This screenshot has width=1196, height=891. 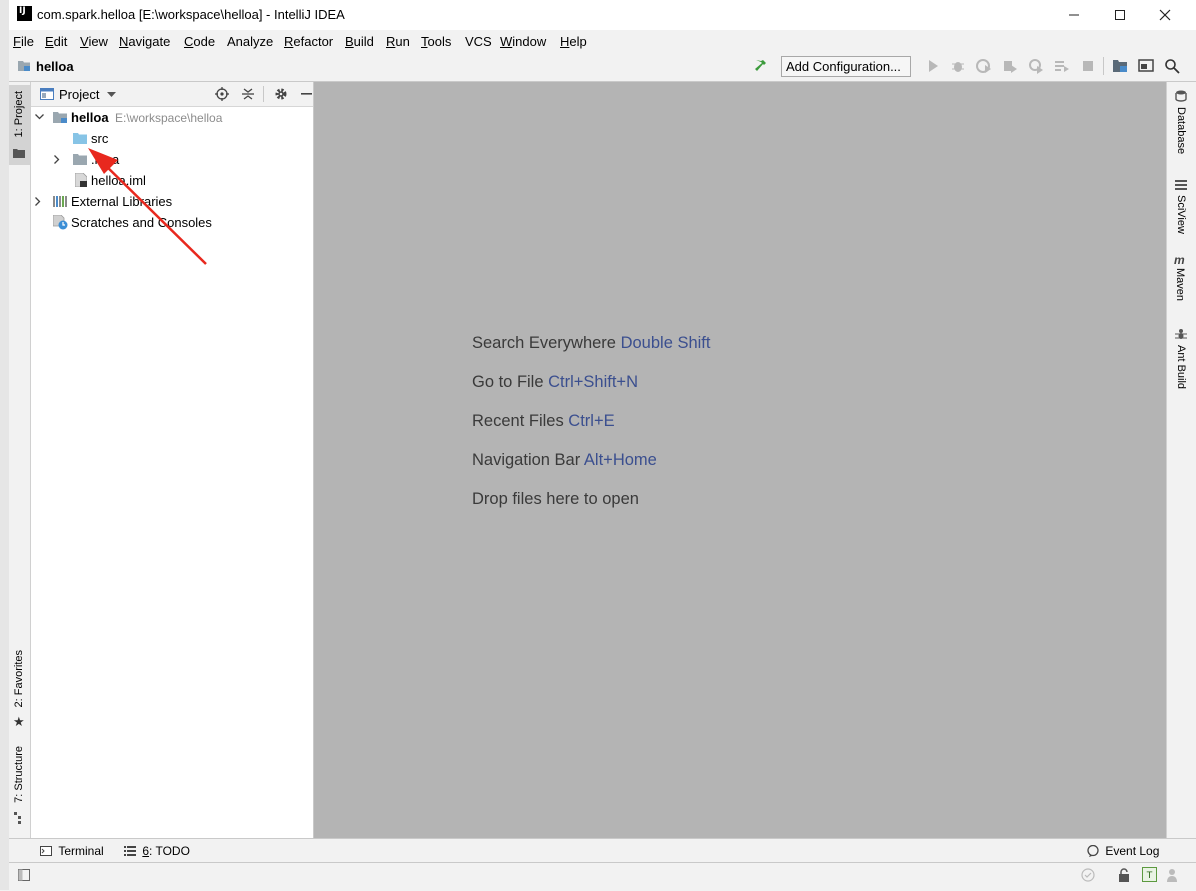 What do you see at coordinates (55, 66) in the screenshot?
I see `breadcrumb-project: helloa` at bounding box center [55, 66].